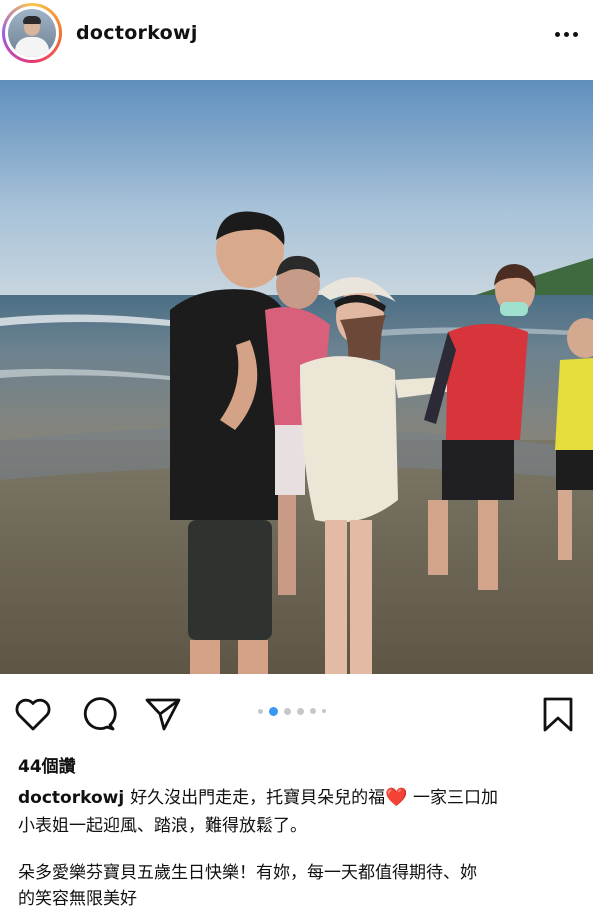  What do you see at coordinates (163, 716) in the screenshot?
I see `send-icon` at bounding box center [163, 716].